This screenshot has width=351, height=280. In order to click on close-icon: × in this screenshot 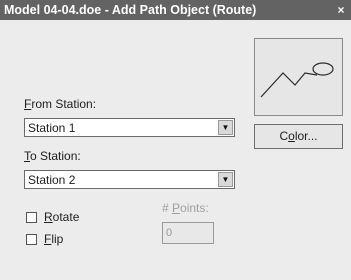, I will do `click(341, 10)`.